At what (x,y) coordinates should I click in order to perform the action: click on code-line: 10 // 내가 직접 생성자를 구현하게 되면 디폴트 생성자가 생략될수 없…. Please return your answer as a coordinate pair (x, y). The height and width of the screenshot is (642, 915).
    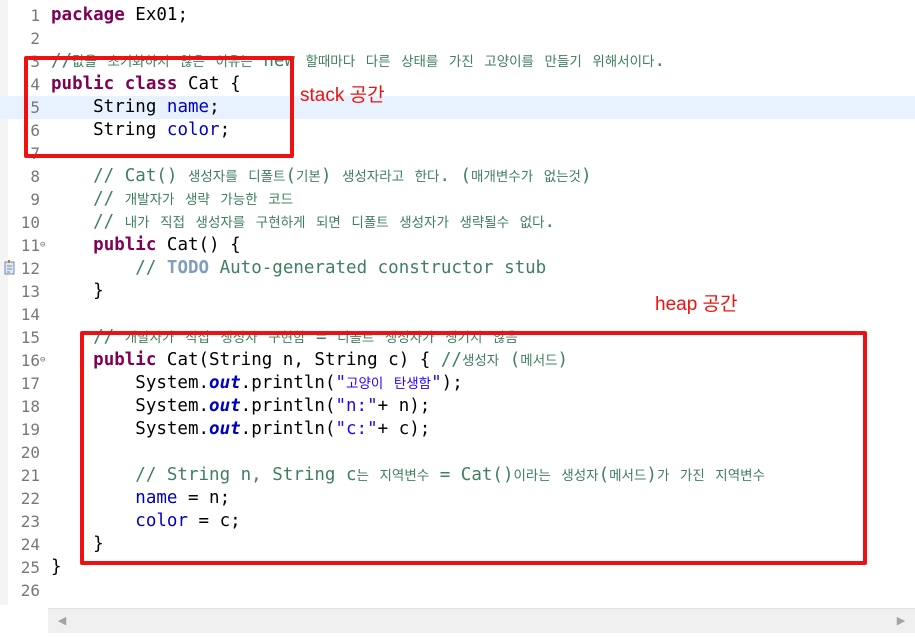
    Looking at the image, I should click on (457, 222).